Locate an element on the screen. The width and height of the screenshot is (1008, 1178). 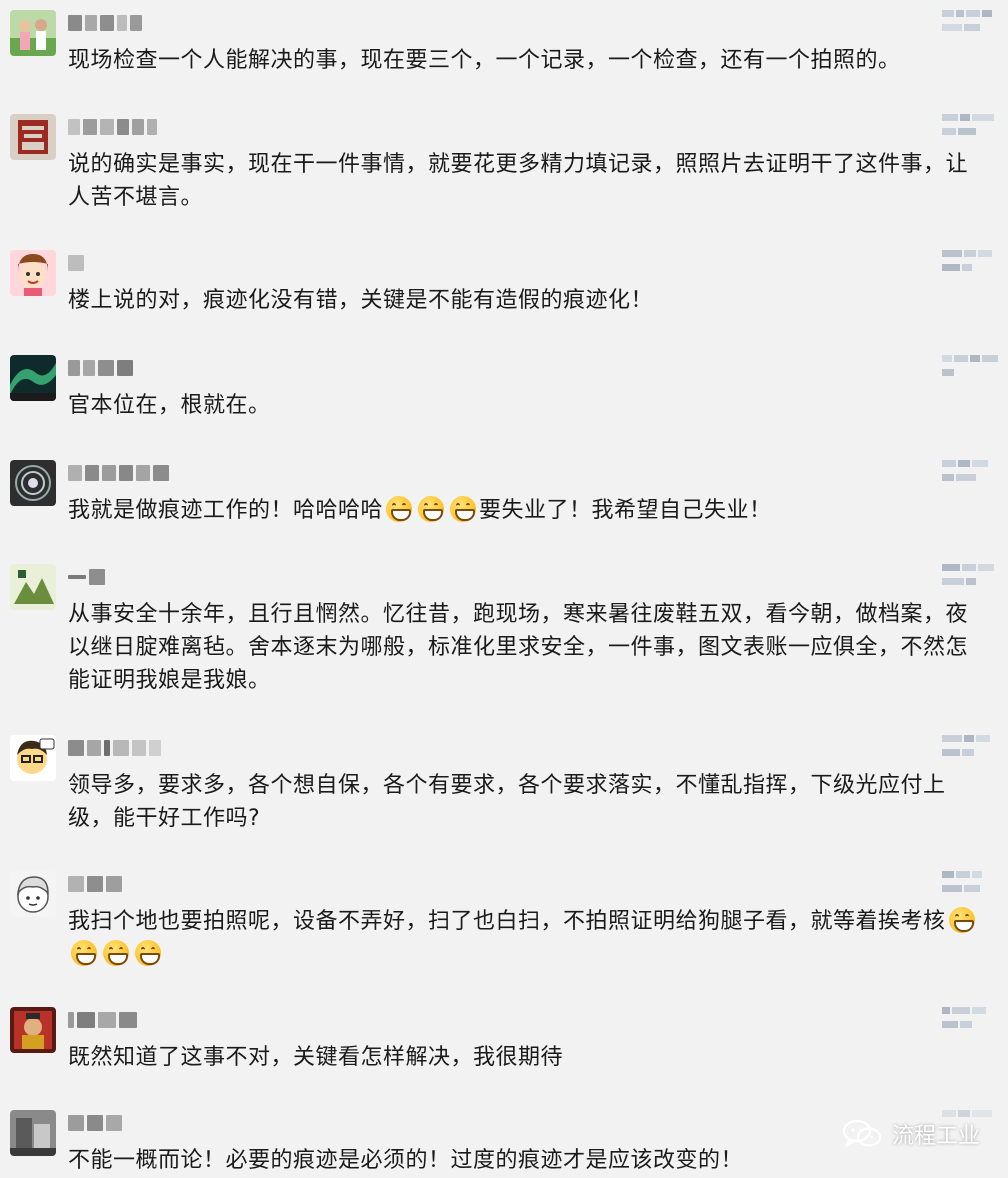
comment-text: 楼上说的对，痕迹化没有错，关键是不能有造假的痕迹化！ is located at coordinates (361, 300).